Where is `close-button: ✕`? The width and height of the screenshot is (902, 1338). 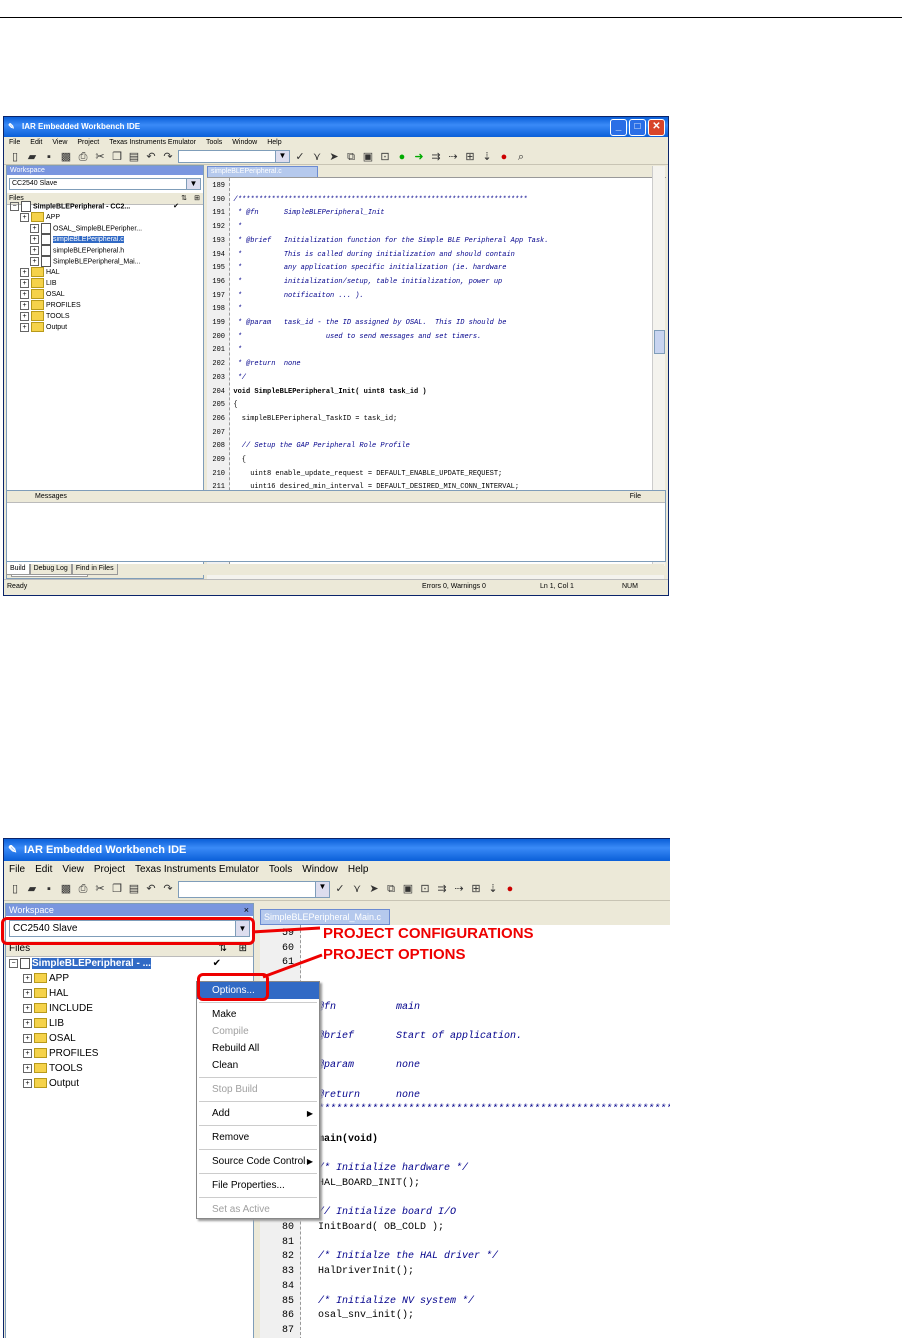
close-button: ✕ is located at coordinates (656, 127).